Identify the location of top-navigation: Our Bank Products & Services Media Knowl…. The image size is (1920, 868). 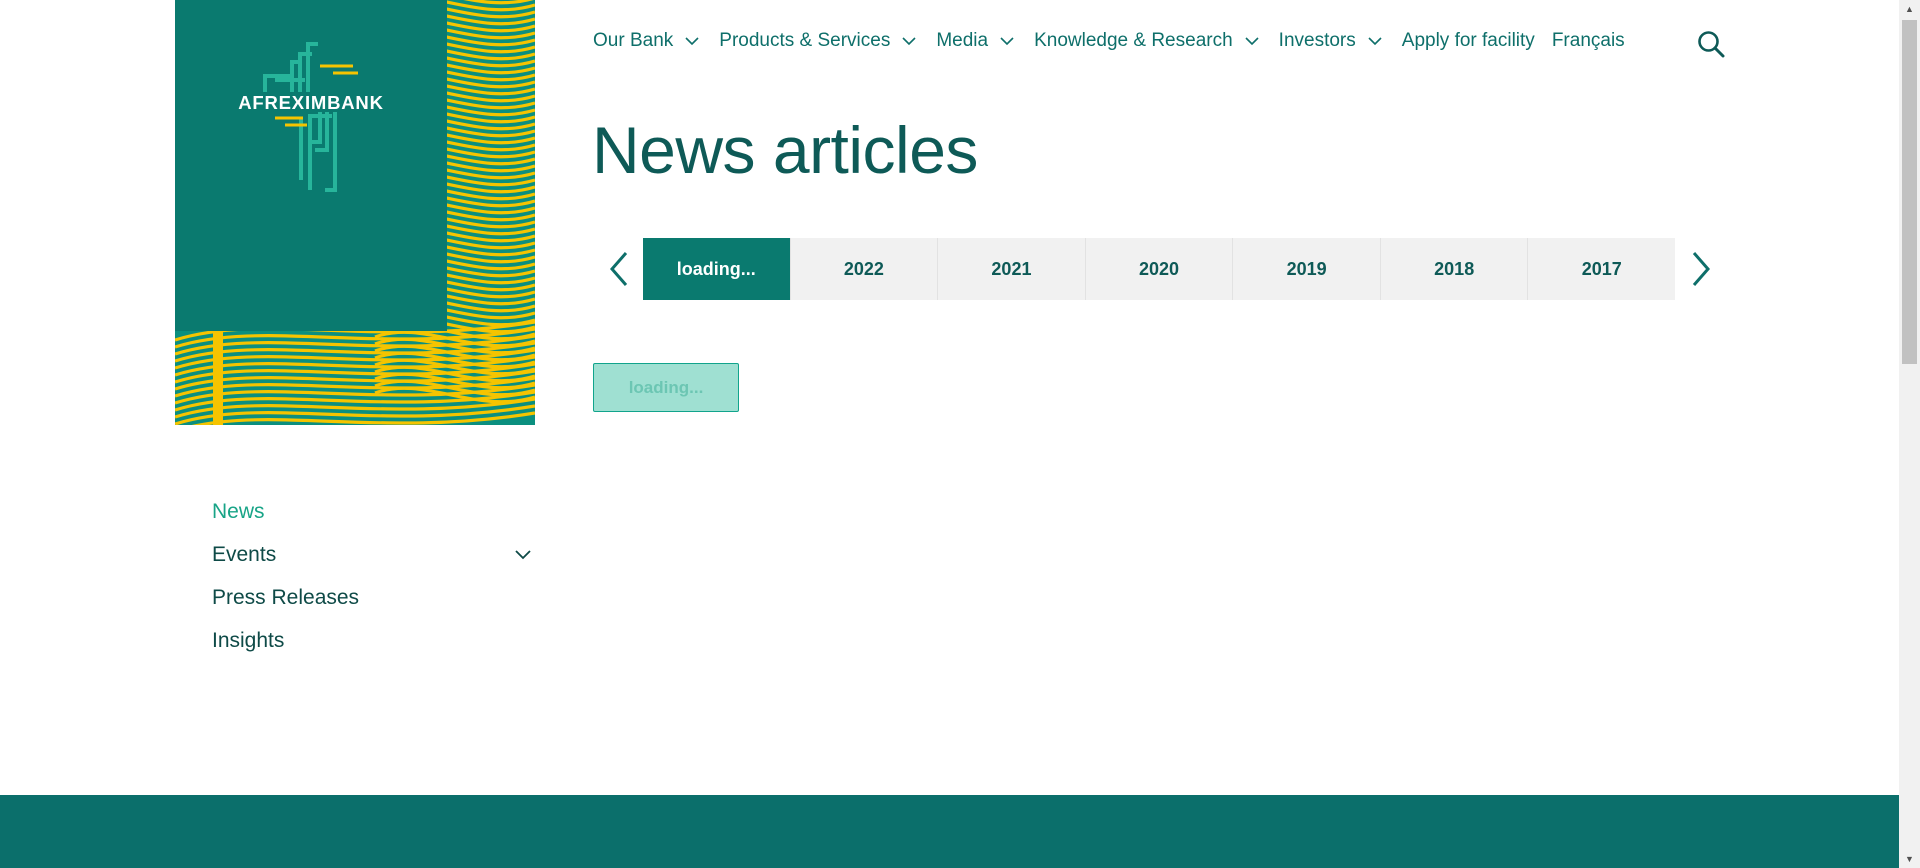
(1117, 41).